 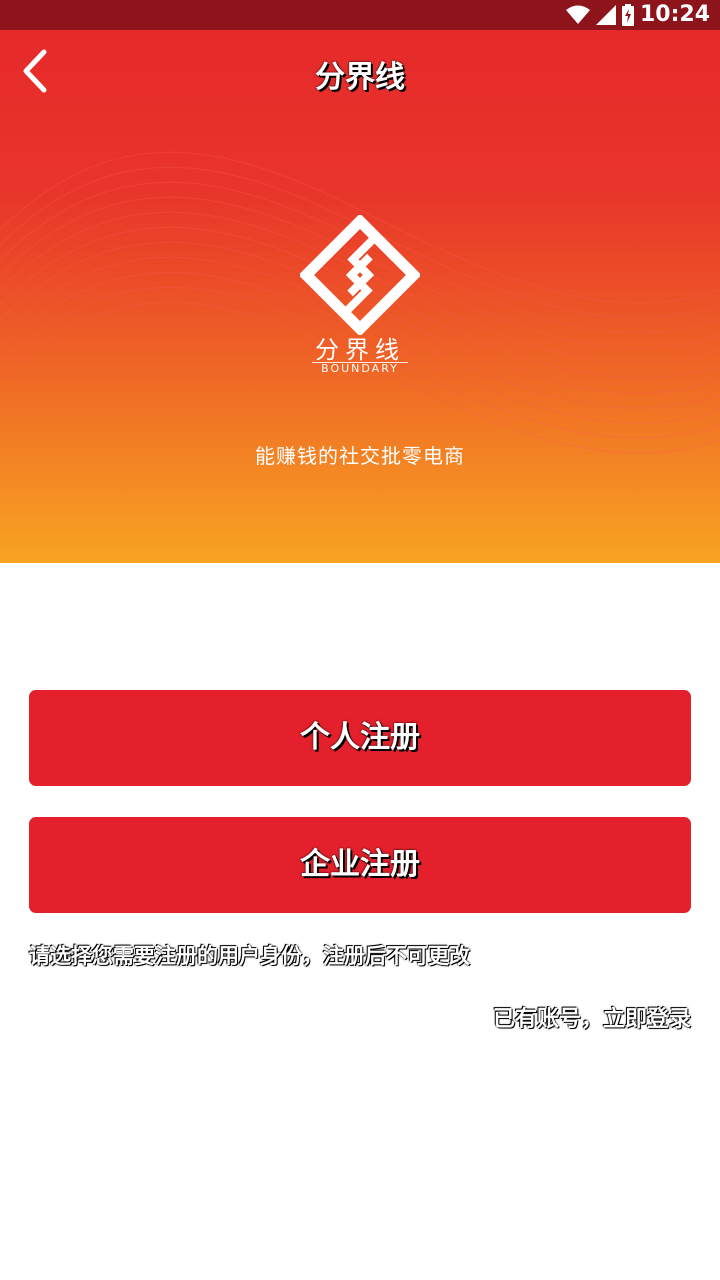 What do you see at coordinates (360, 368) in the screenshot?
I see `brand-english: BOUNDARY` at bounding box center [360, 368].